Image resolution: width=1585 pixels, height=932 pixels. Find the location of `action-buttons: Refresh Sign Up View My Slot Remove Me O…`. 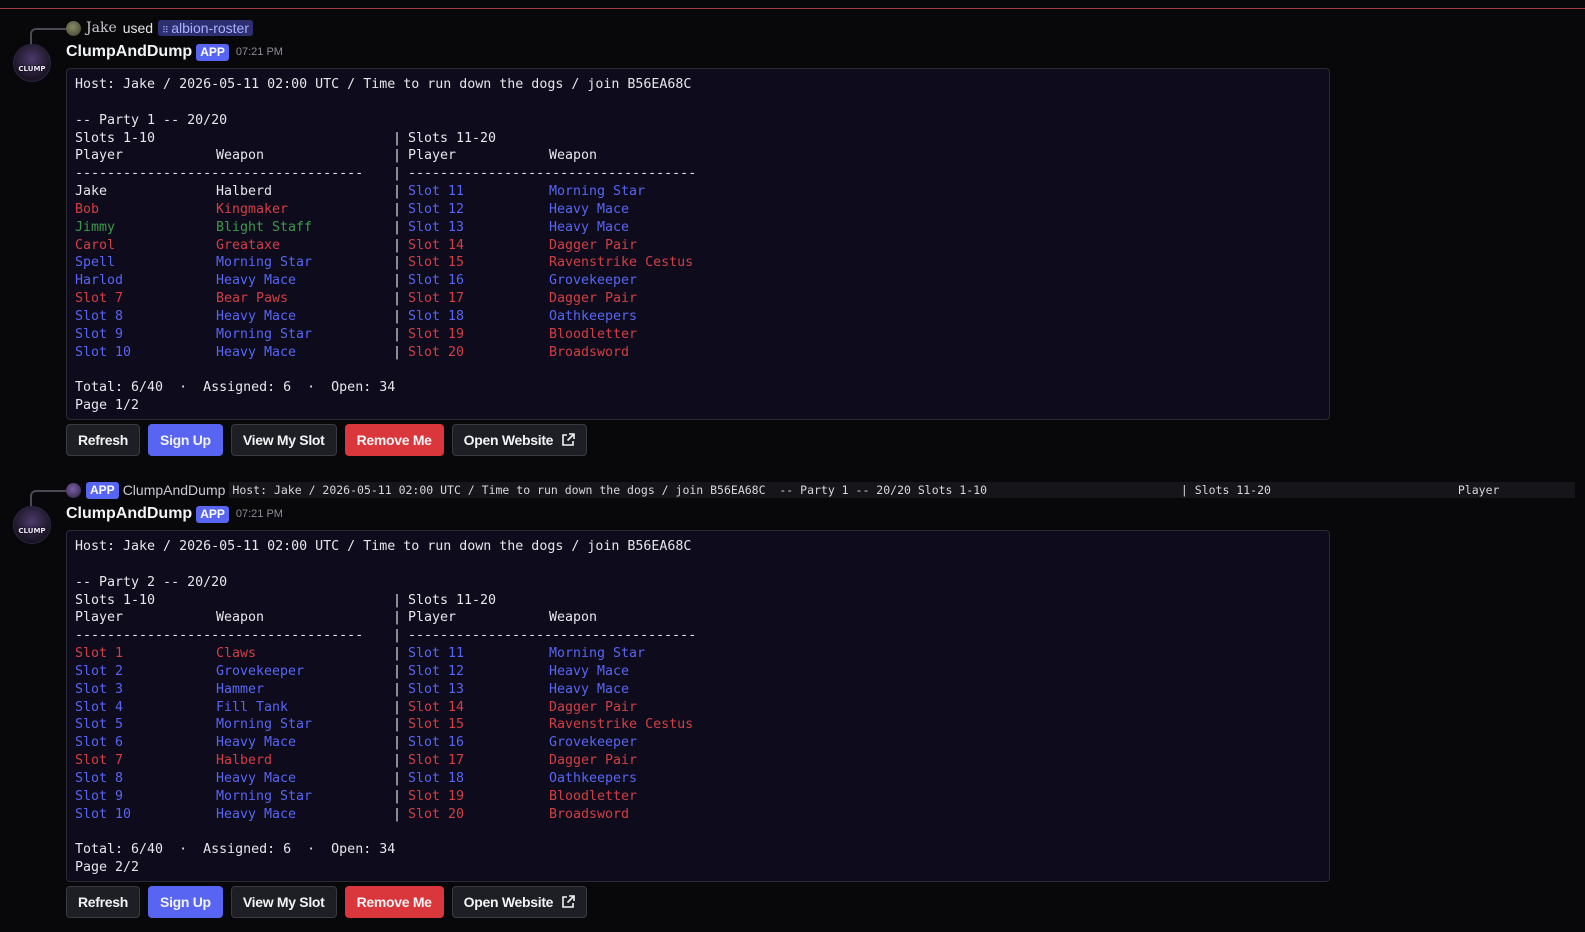

action-buttons: Refresh Sign Up View My Slot Remove Me O… is located at coordinates (327, 440).